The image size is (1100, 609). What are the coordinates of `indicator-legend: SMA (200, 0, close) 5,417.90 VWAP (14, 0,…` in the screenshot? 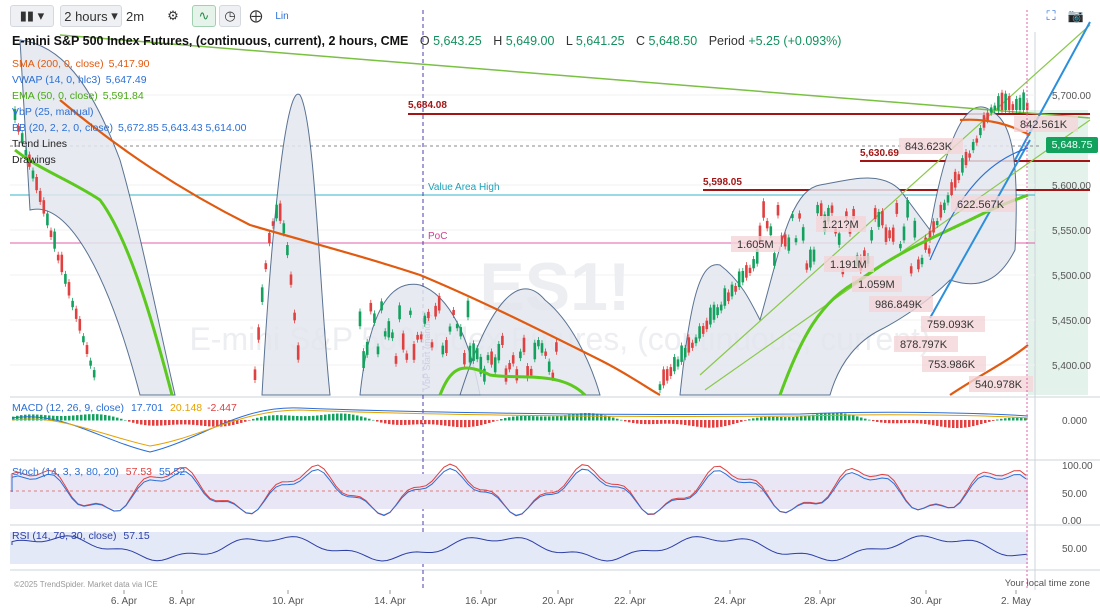 It's located at (129, 112).